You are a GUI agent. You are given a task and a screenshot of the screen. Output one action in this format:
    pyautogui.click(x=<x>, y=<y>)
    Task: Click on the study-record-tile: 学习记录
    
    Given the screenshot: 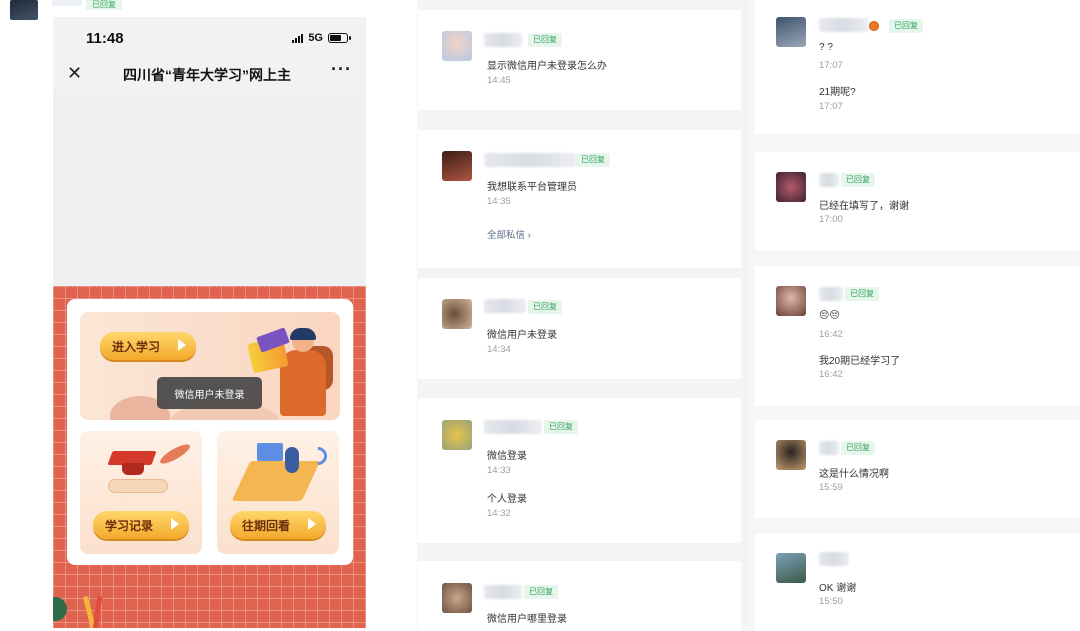 What is the action you would take?
    pyautogui.click(x=141, y=492)
    